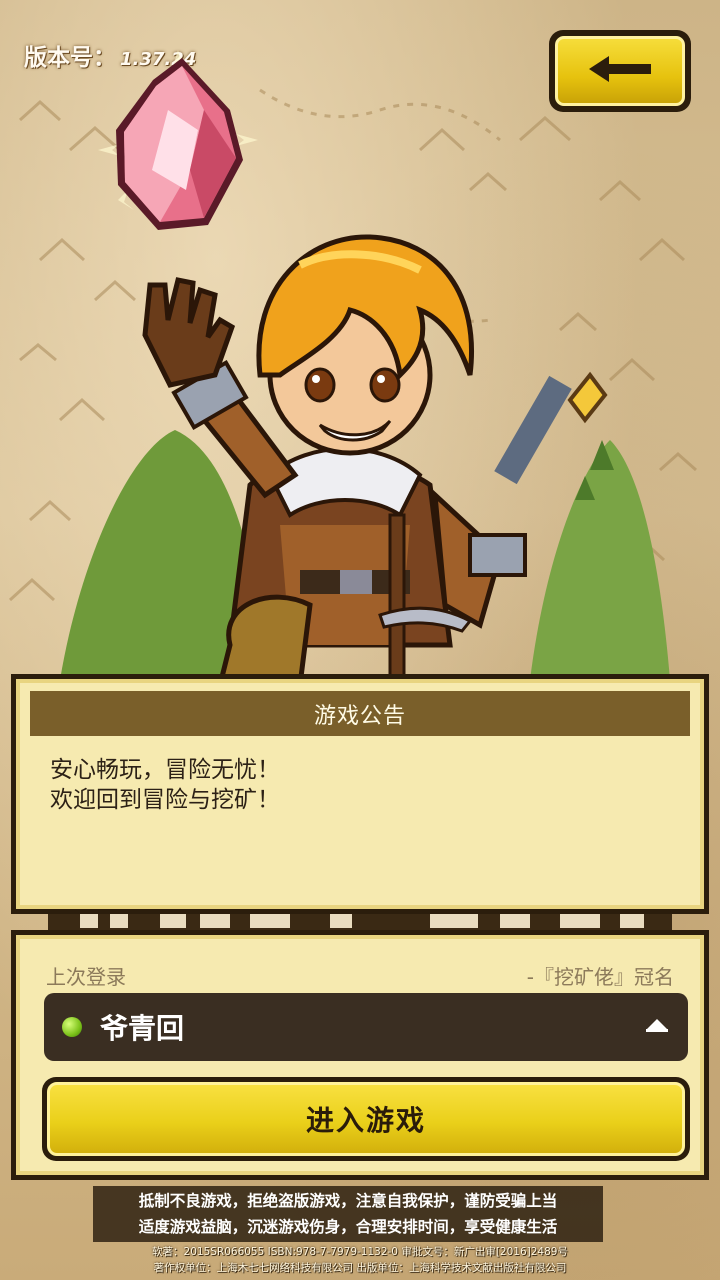 This screenshot has height=1280, width=720. What do you see at coordinates (360, 785) in the screenshot?
I see `announcement-body: 安心畅玩，冒险无忧！ 欢迎回到冒险与挖矿！` at bounding box center [360, 785].